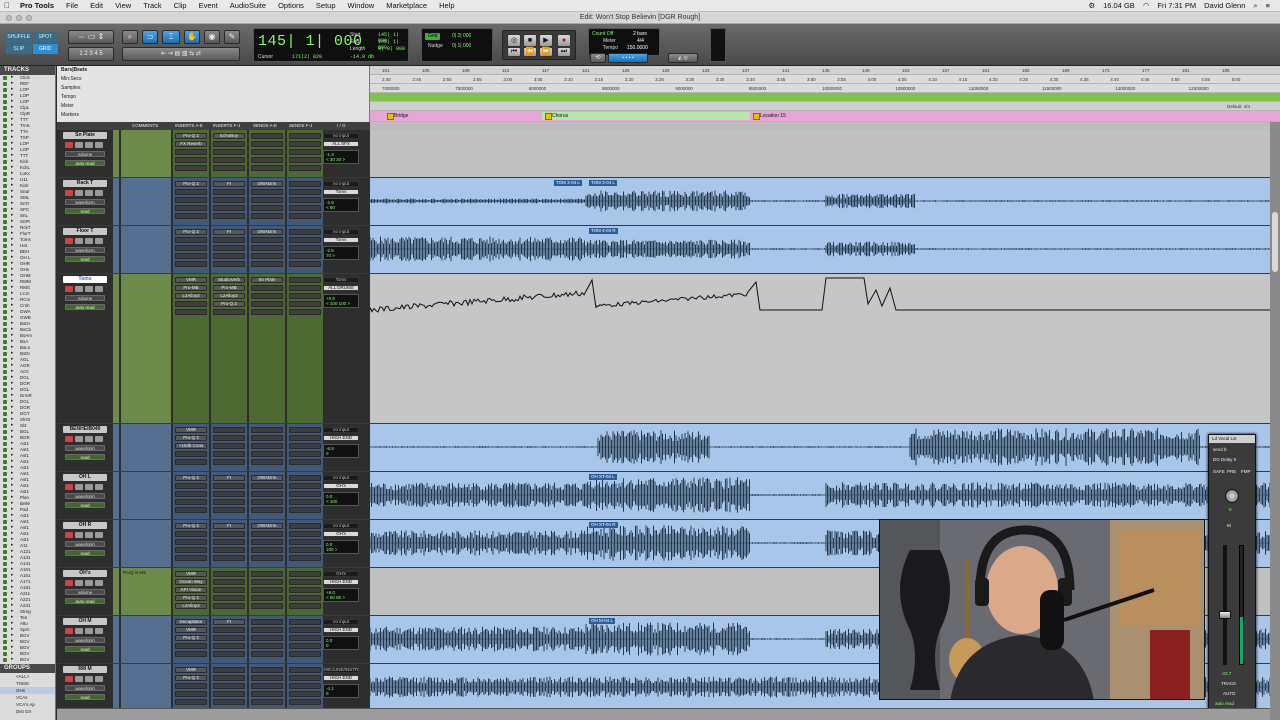 Image resolution: width=1280 pixels, height=720 pixels. Describe the element at coordinates (85, 183) in the screenshot. I see `track-nameplate: Rack T` at that location.